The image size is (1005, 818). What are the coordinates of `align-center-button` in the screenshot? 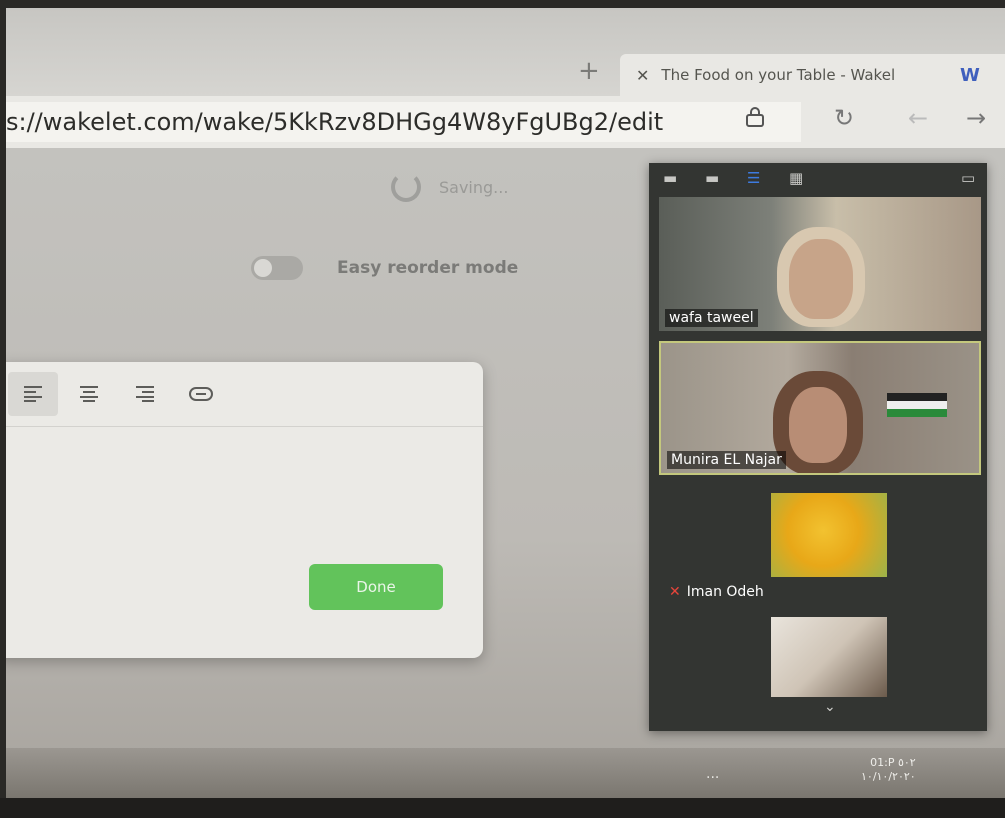 It's located at (89, 394).